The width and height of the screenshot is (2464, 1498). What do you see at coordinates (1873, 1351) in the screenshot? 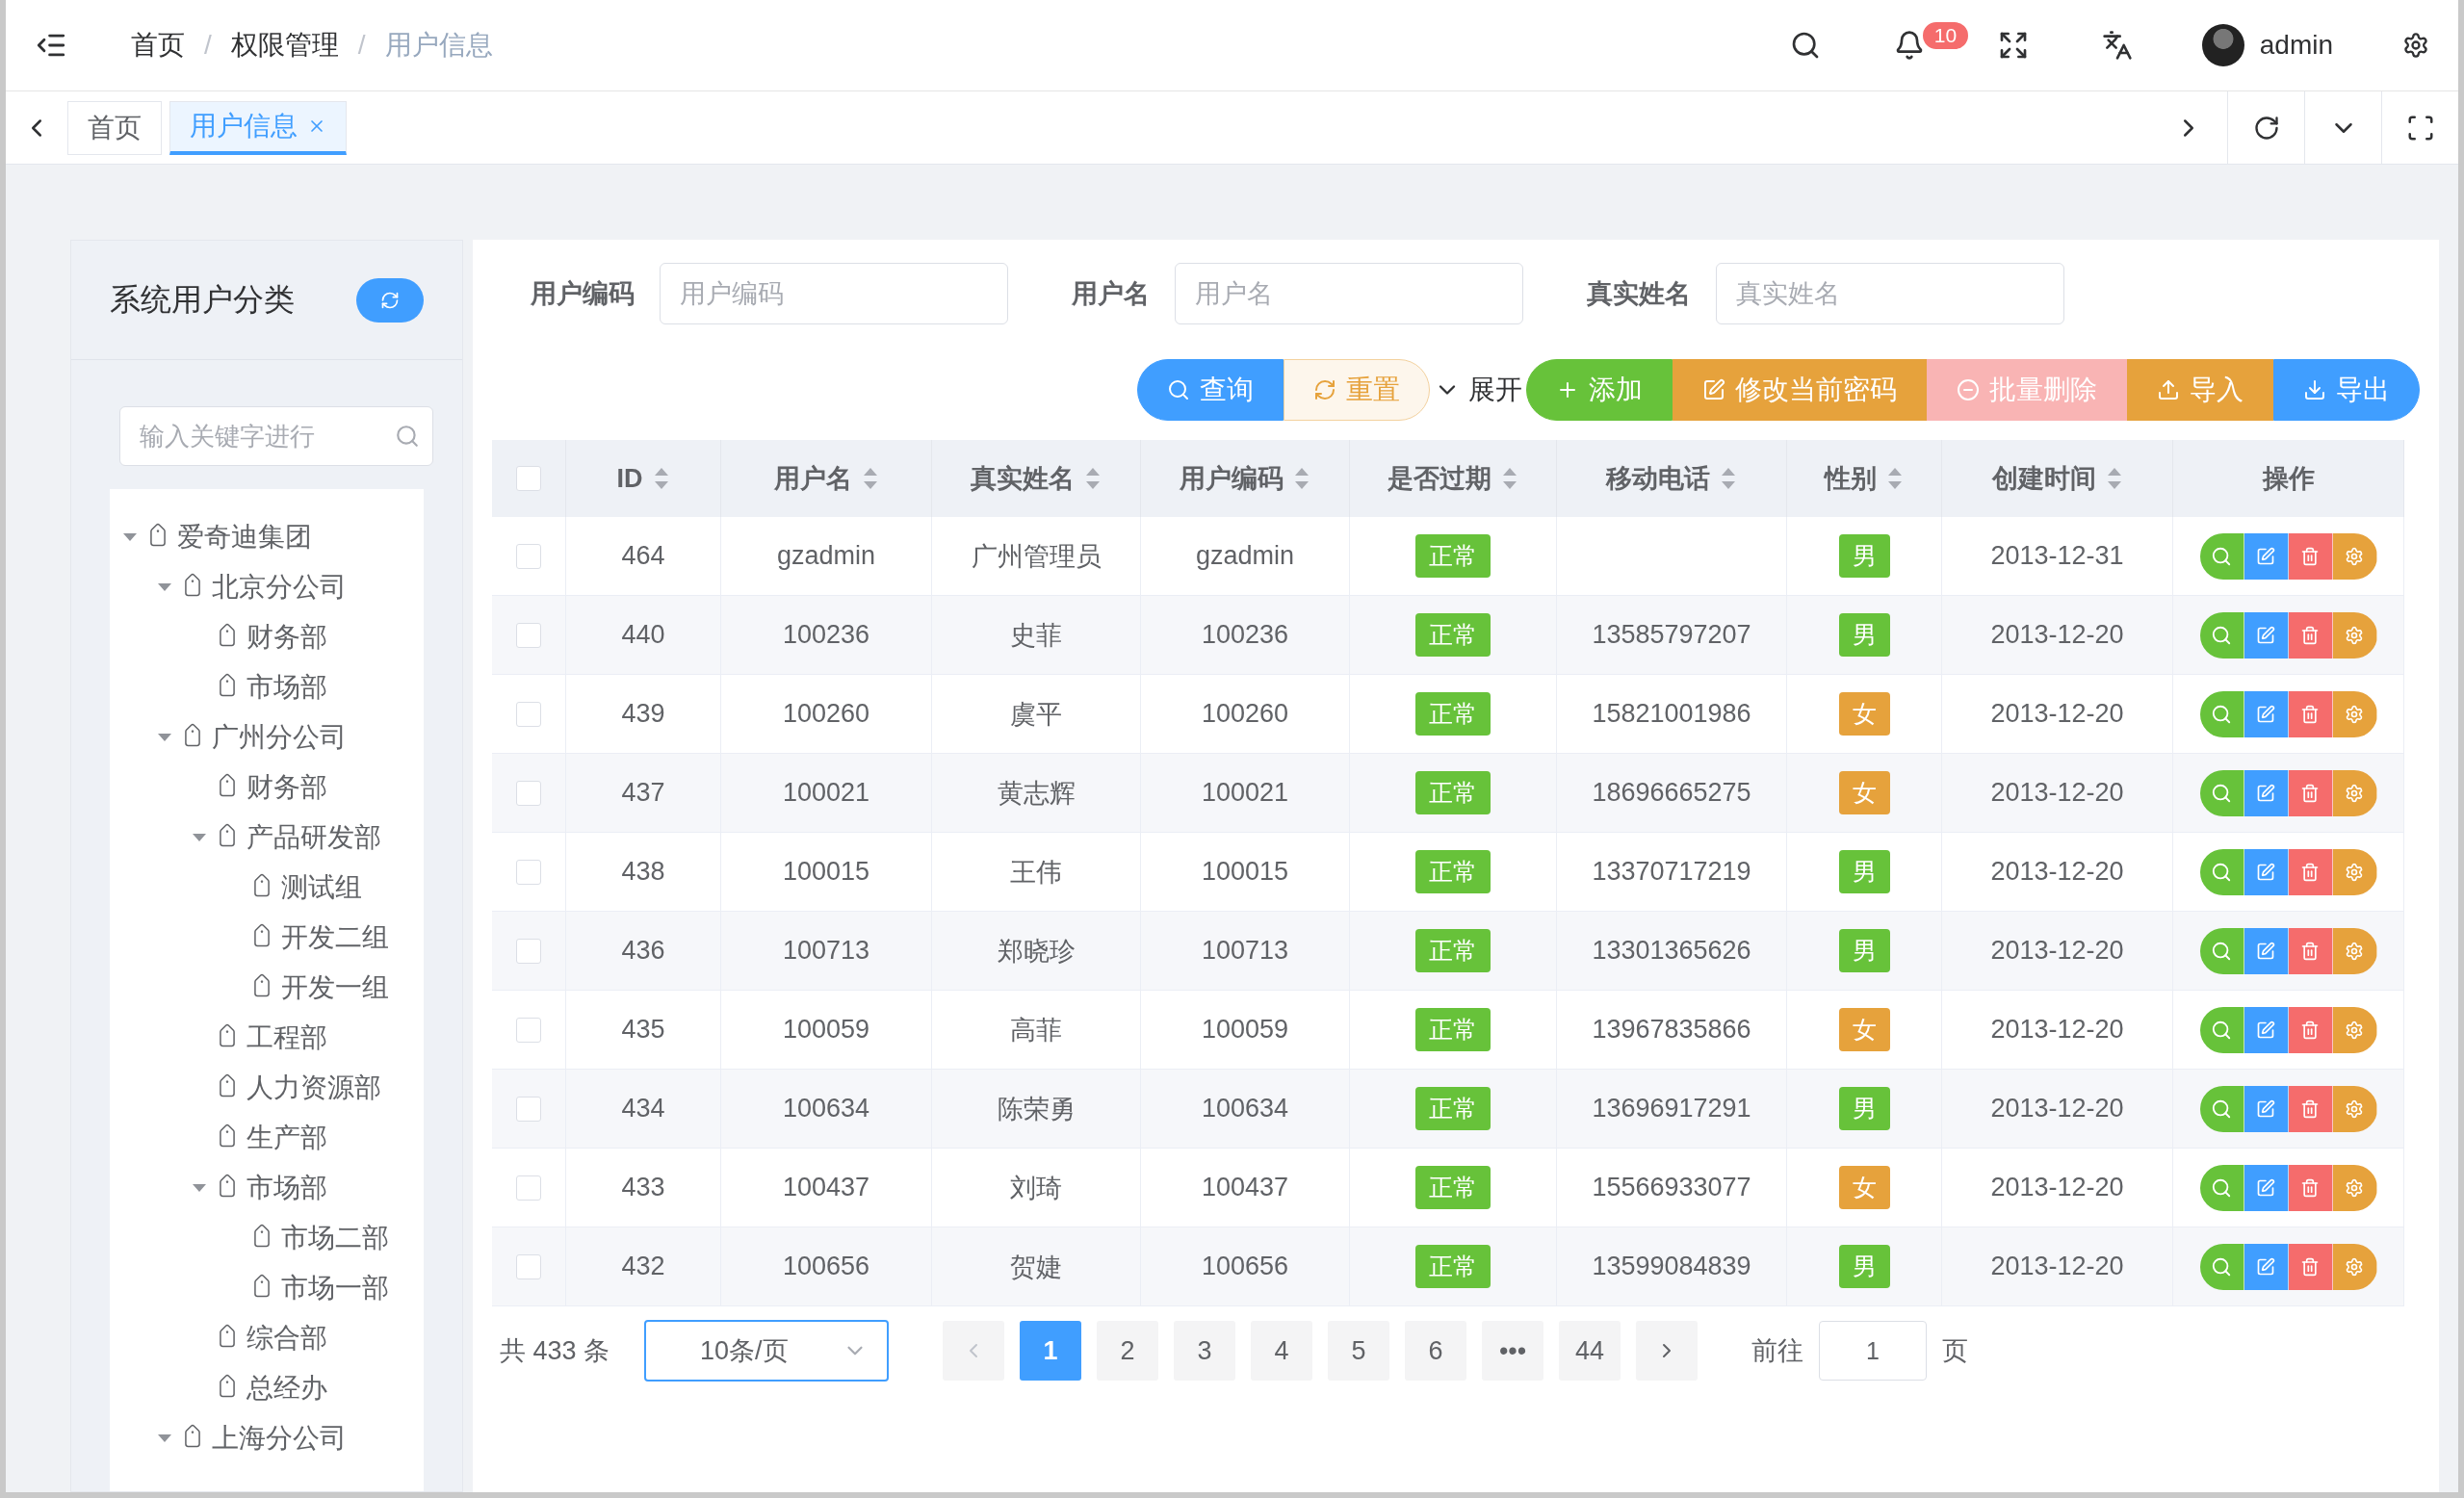
I see `goto-field: 1` at bounding box center [1873, 1351].